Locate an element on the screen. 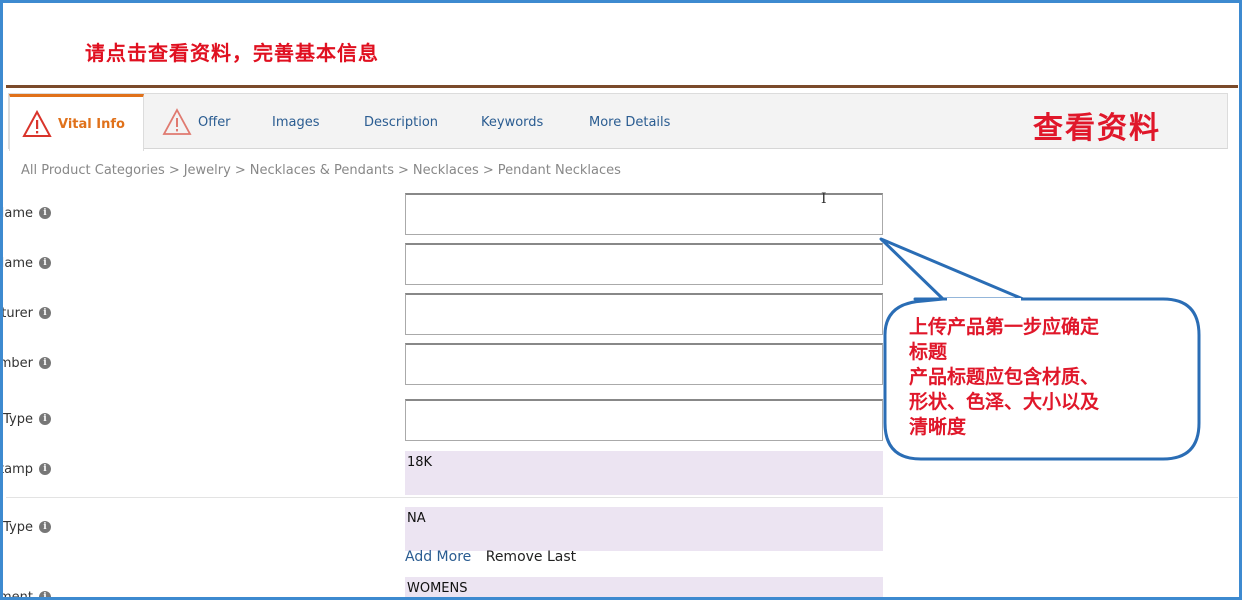  callout-bubble is located at coordinates (1040, 349).